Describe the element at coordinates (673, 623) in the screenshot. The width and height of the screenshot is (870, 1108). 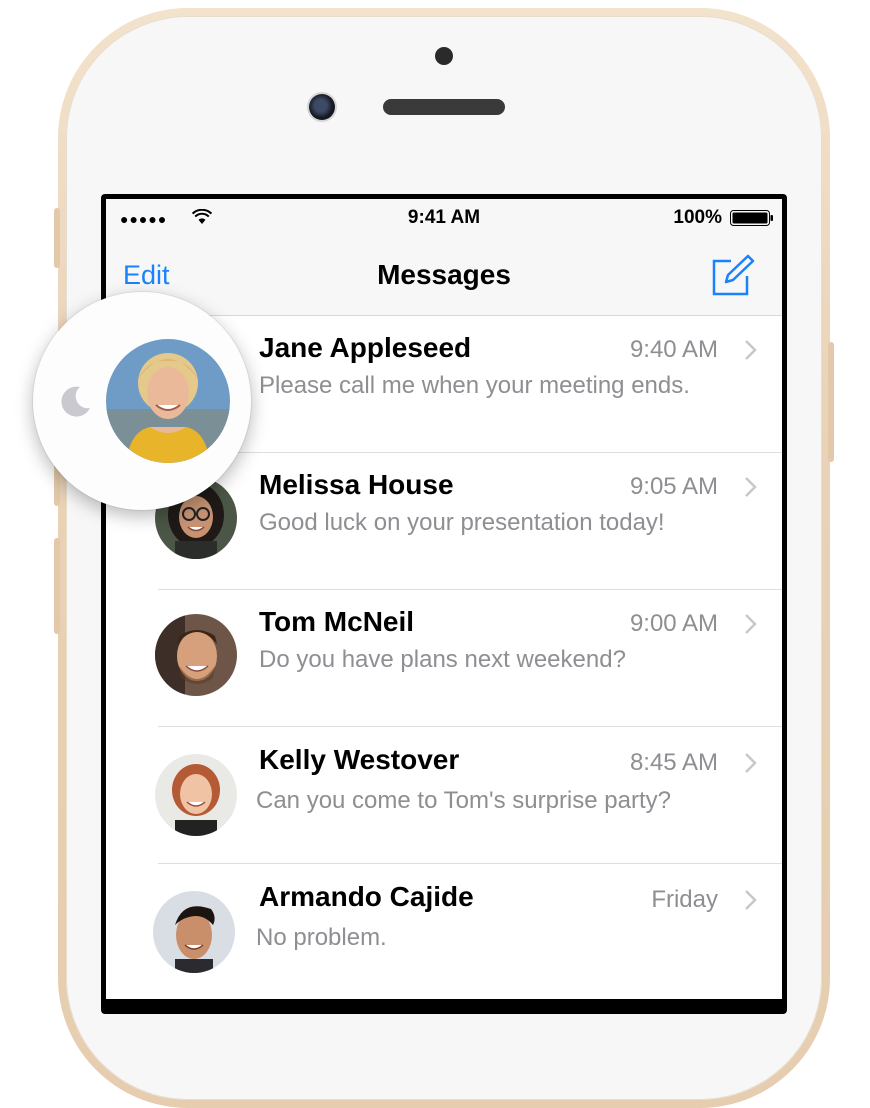
I see `message-time: 9:00 AM` at that location.